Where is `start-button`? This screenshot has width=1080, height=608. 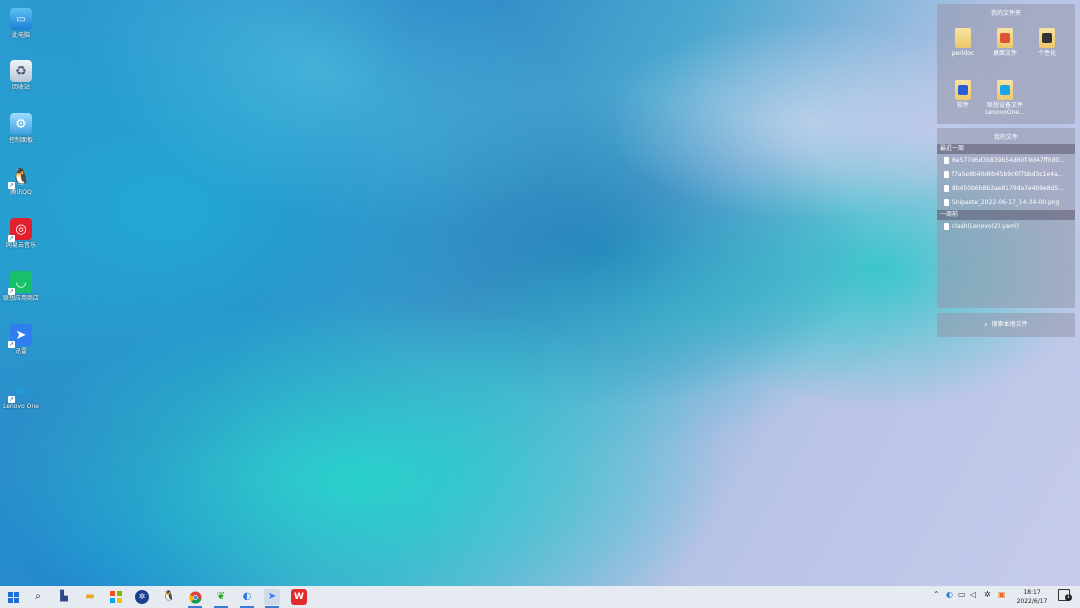 start-button is located at coordinates (13, 597).